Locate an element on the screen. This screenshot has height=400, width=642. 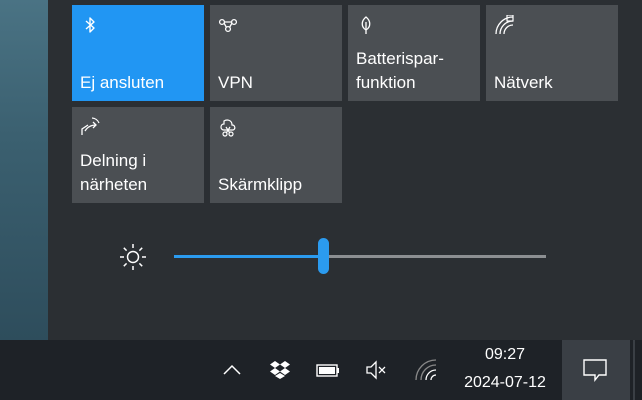
quick-action-snip: Skärmklipp is located at coordinates (276, 155).